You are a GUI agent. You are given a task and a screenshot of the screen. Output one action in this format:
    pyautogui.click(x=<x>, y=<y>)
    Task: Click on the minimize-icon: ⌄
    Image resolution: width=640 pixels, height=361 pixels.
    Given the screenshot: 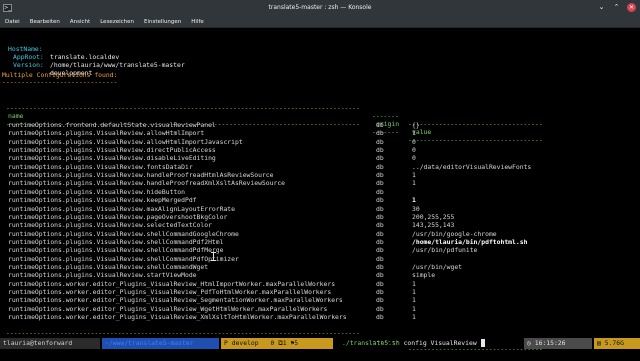 What is the action you would take?
    pyautogui.click(x=601, y=7)
    